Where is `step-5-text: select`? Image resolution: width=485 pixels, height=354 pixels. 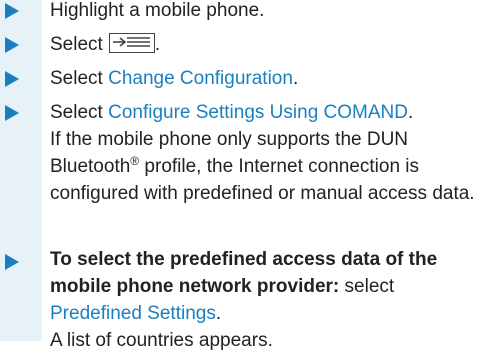
step-5-text: select is located at coordinates (367, 286).